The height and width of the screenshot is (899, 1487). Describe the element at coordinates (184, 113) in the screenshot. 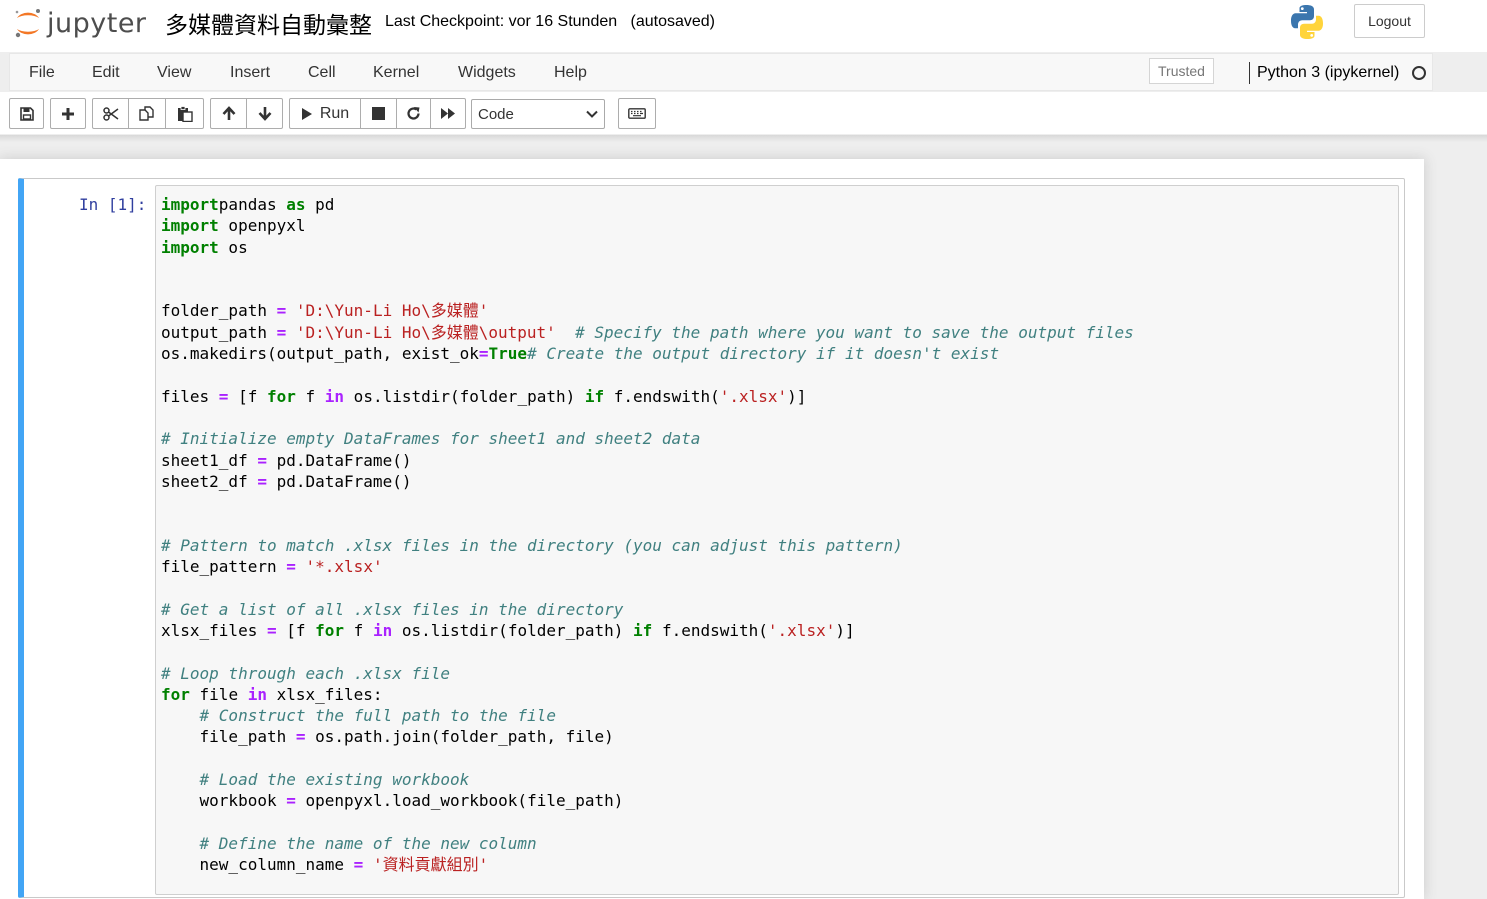

I see `paste-button` at that location.